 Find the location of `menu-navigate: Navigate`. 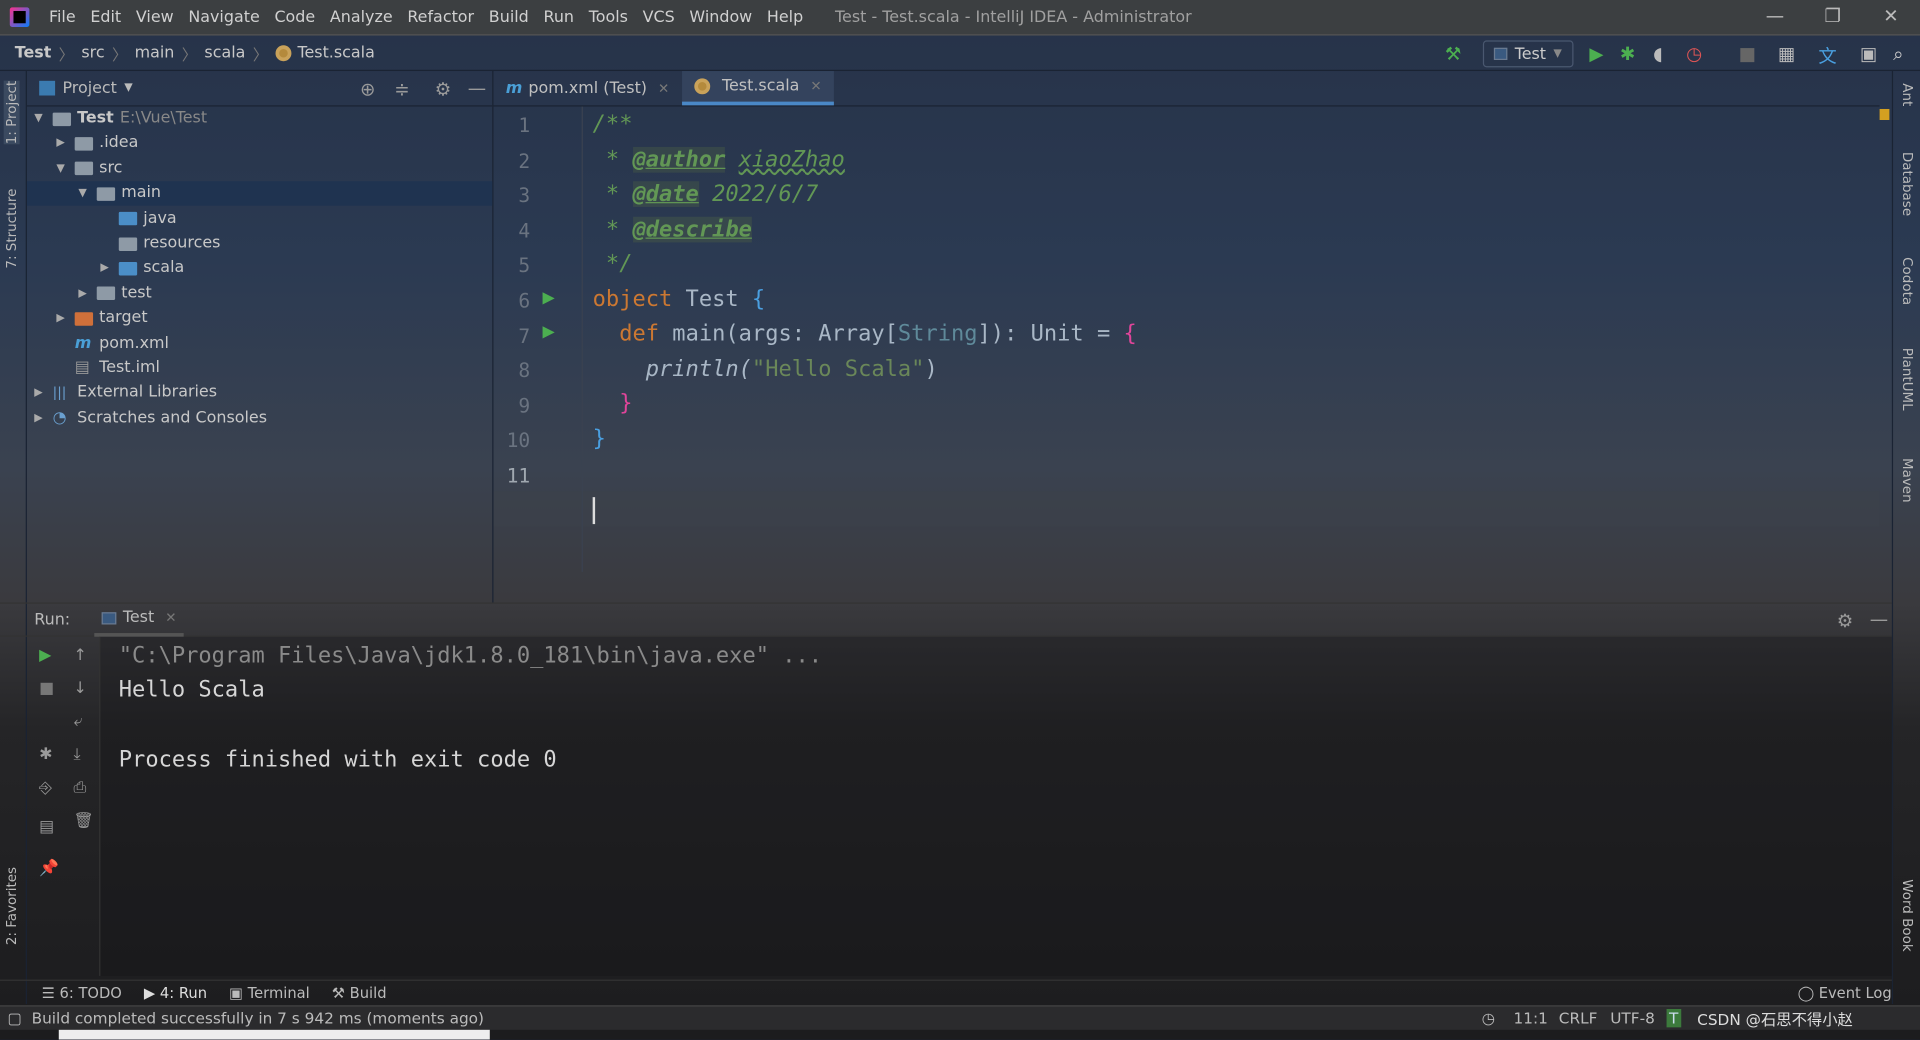

menu-navigate: Navigate is located at coordinates (224, 17).